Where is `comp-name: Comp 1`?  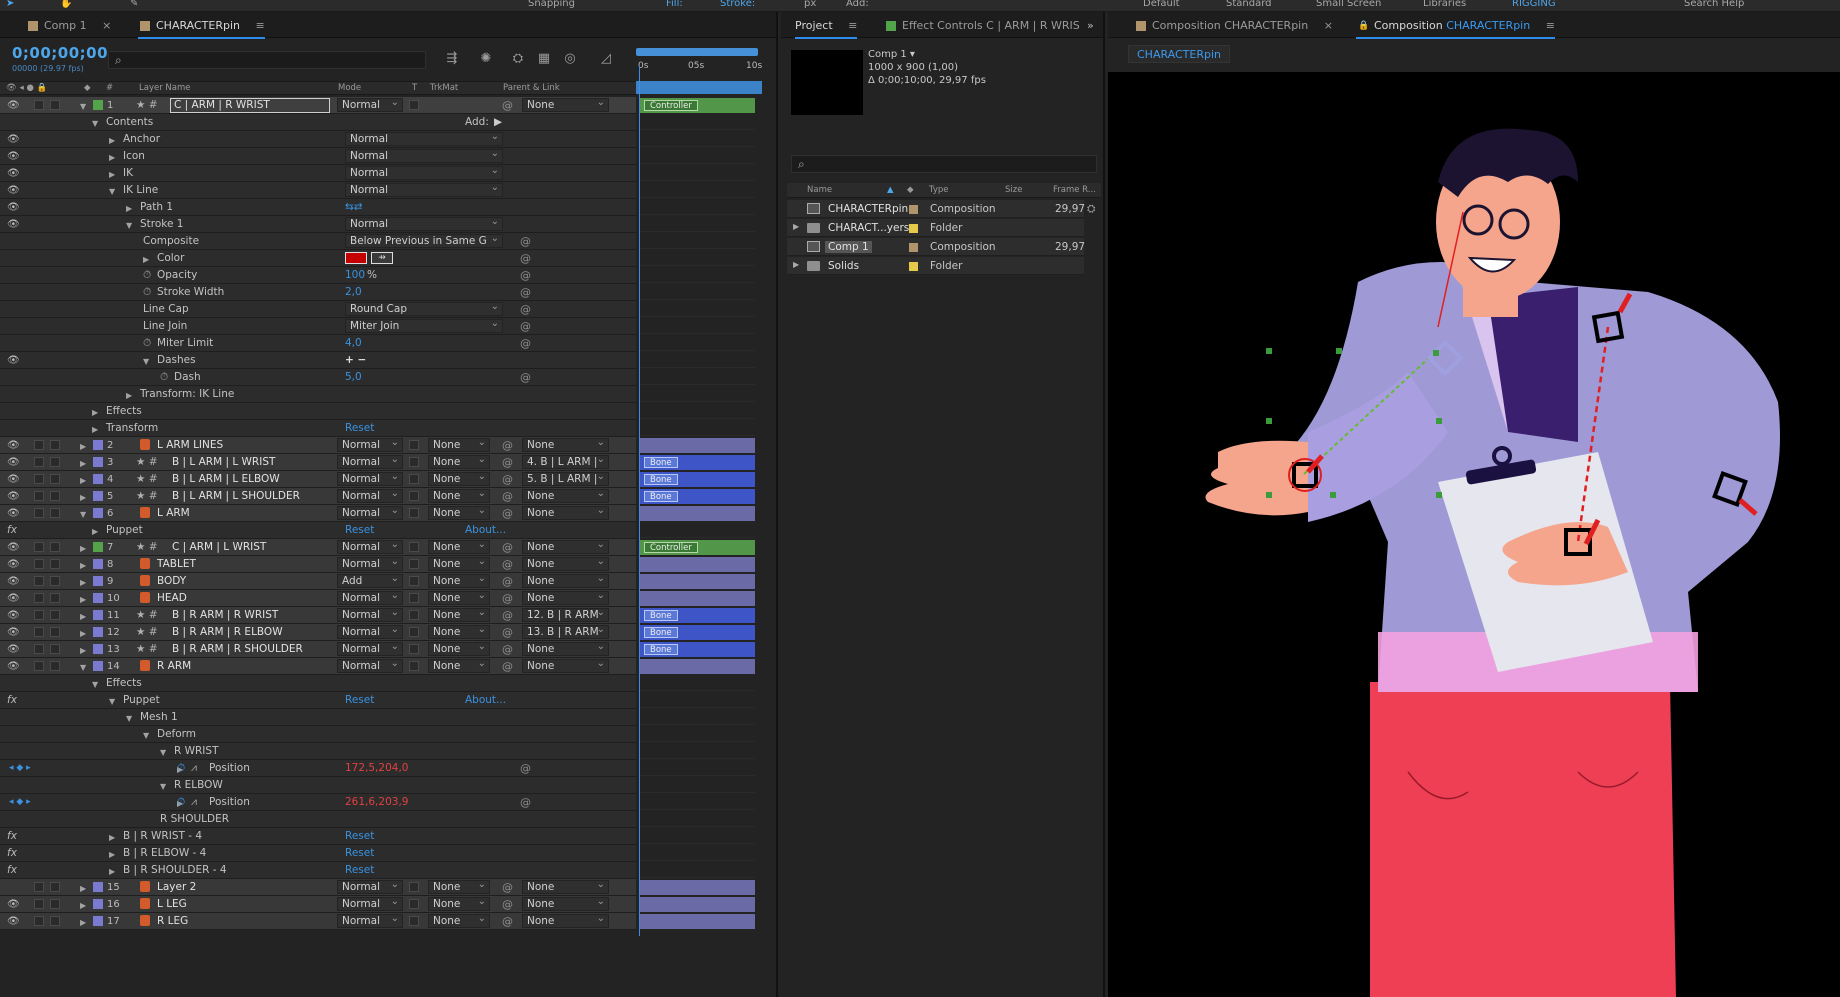
comp-name: Comp 1 is located at coordinates (887, 54).